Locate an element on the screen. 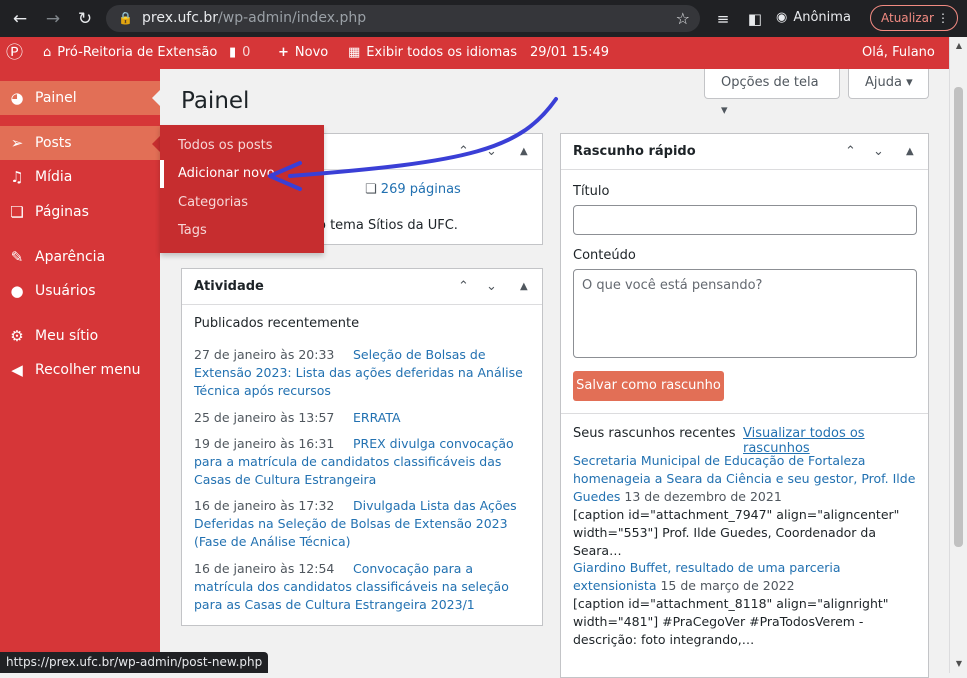 The width and height of the screenshot is (967, 678). scroll-down-icon: ▼ is located at coordinates (959, 663).